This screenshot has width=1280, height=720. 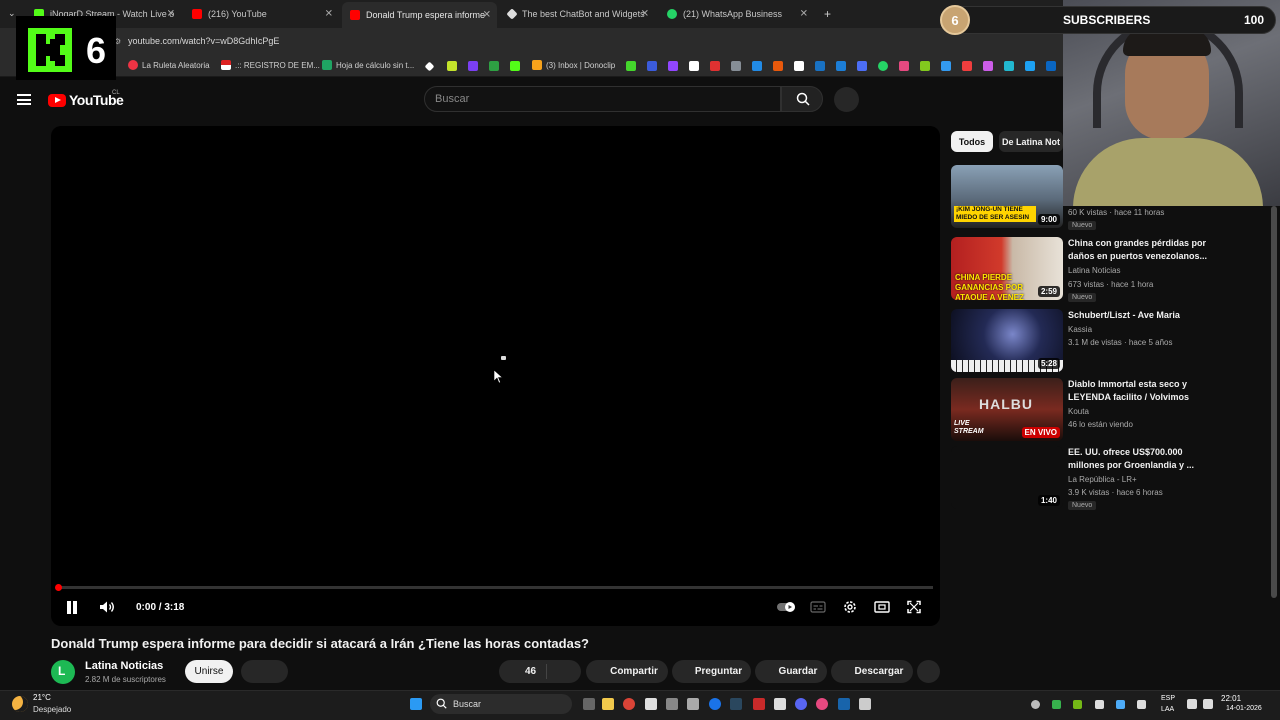 What do you see at coordinates (261, 14) in the screenshot?
I see `tab-youtube-home: (216) YouTube ✕` at bounding box center [261, 14].